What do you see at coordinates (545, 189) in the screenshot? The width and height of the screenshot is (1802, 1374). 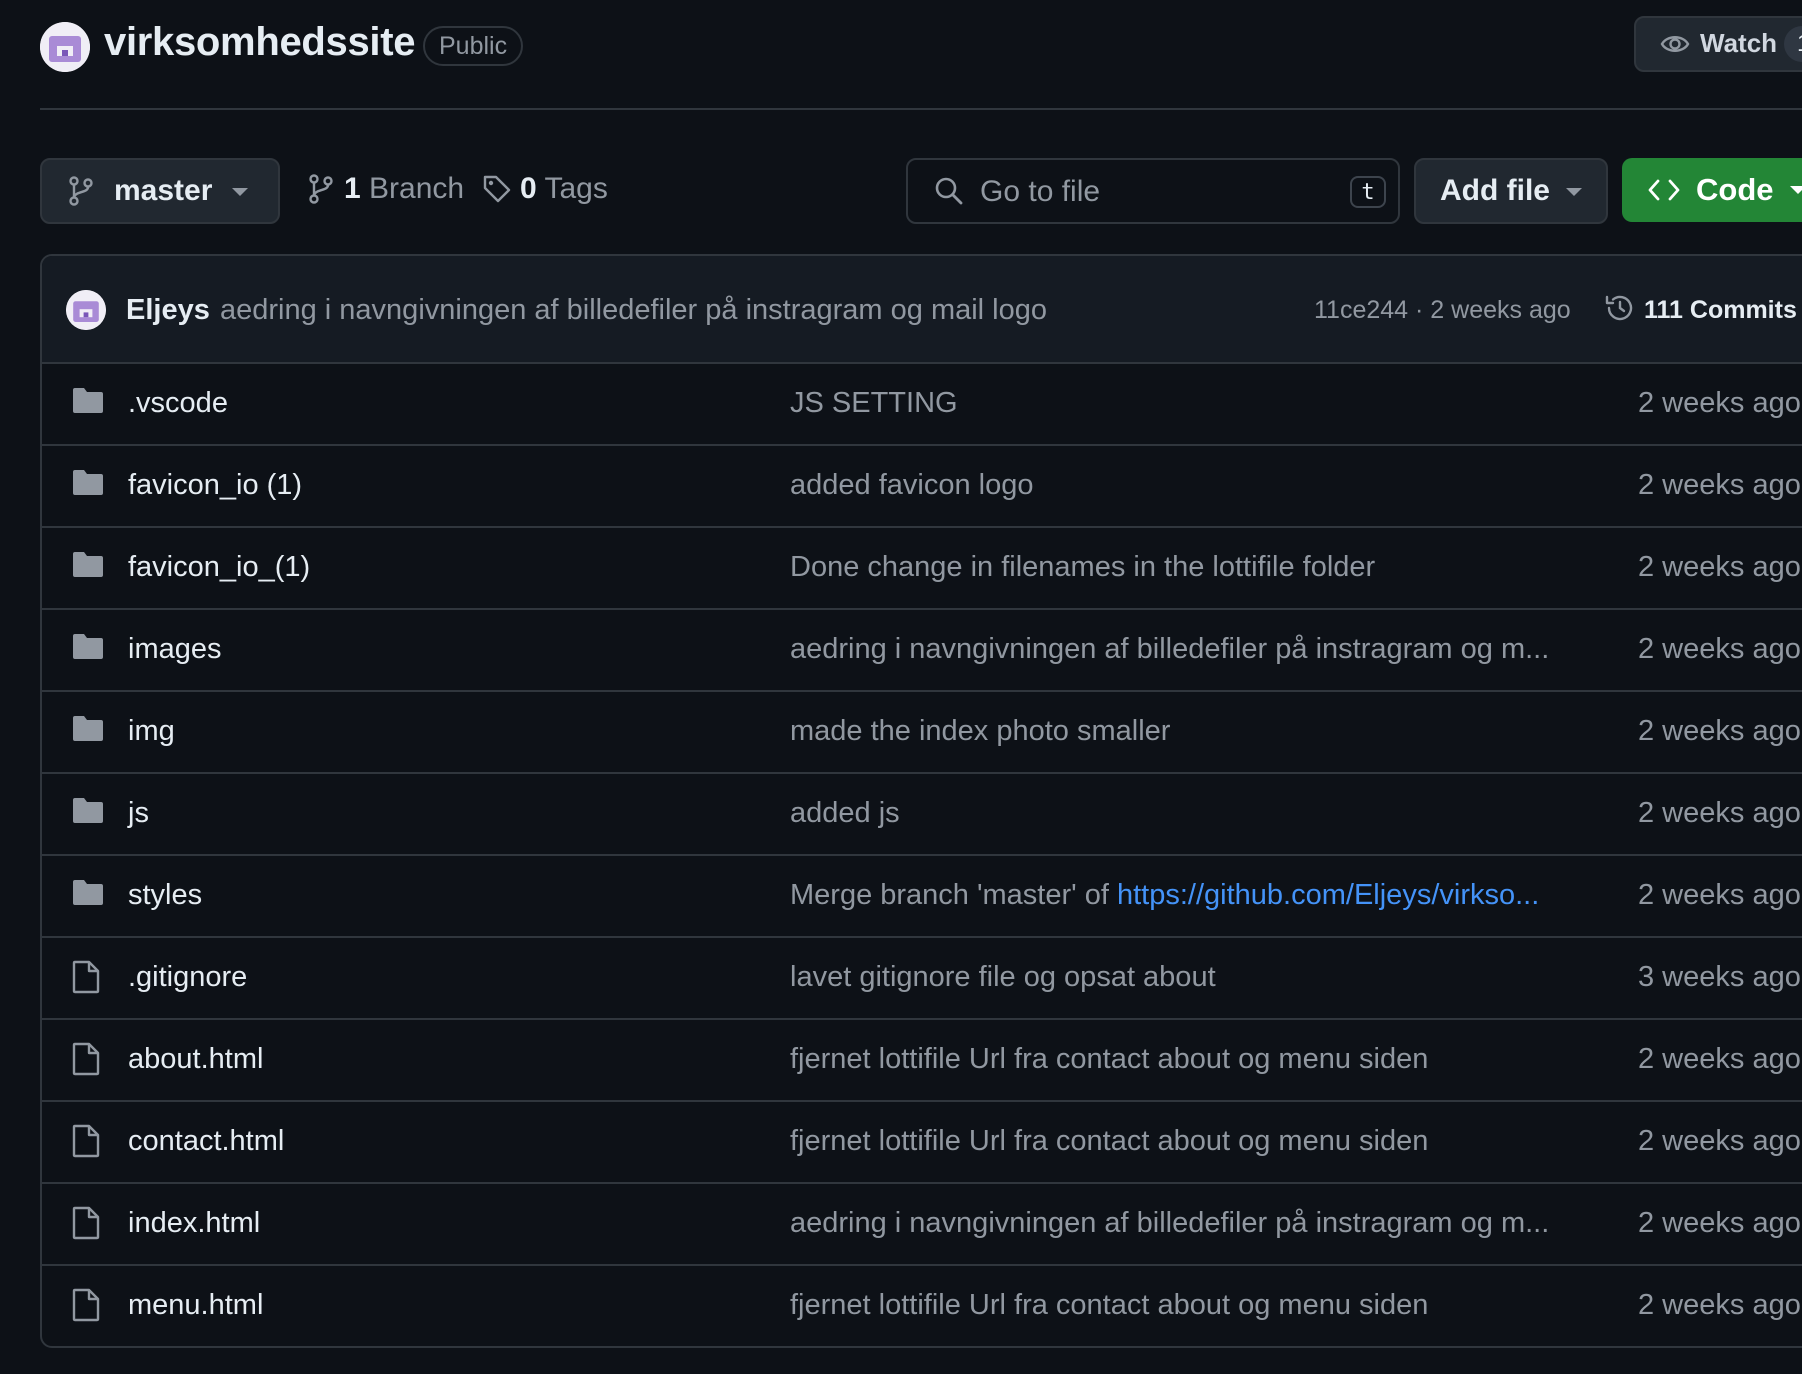 I see `tags-link: 0 Tags` at bounding box center [545, 189].